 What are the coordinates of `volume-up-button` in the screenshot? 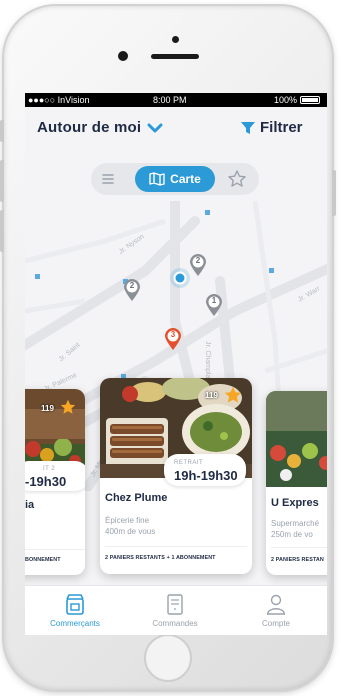 It's located at (2, 181).